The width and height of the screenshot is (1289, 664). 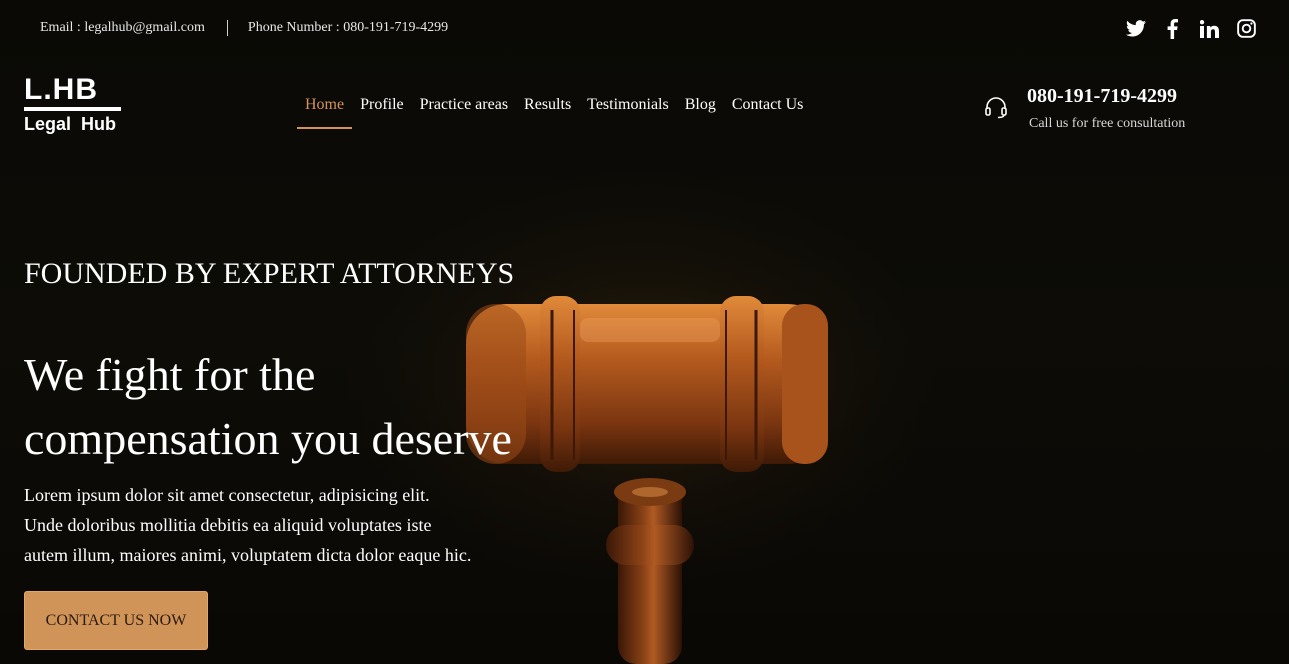 What do you see at coordinates (122, 28) in the screenshot?
I see `email-text: Email : legalhub@gmail.com` at bounding box center [122, 28].